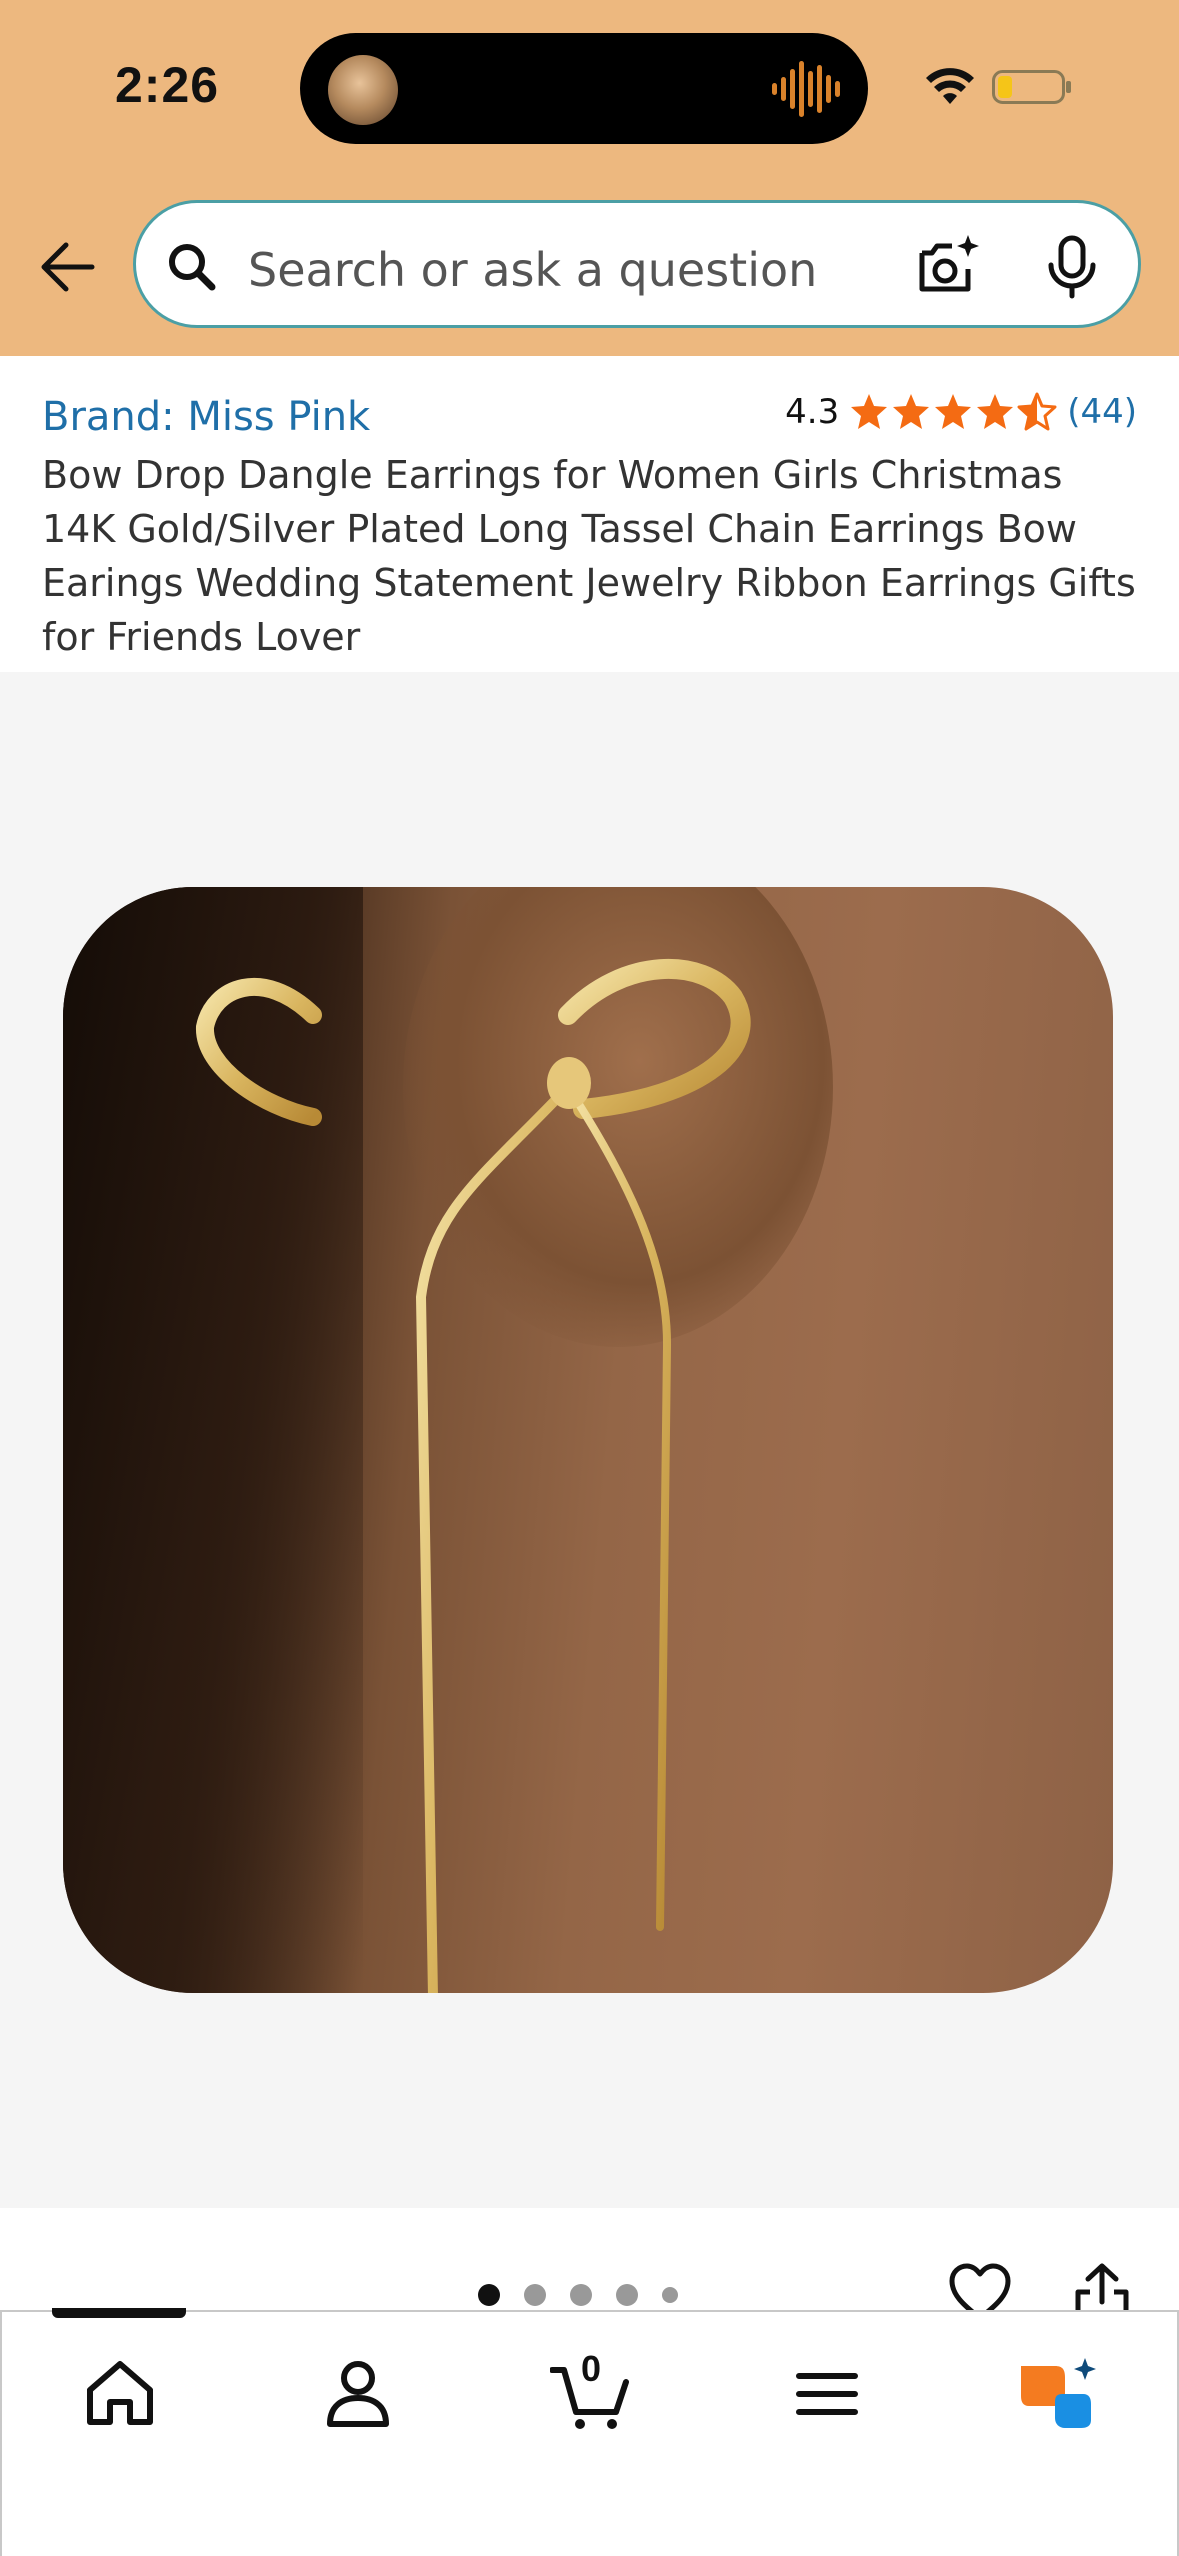  What do you see at coordinates (827, 2394) in the screenshot?
I see `menu-icon` at bounding box center [827, 2394].